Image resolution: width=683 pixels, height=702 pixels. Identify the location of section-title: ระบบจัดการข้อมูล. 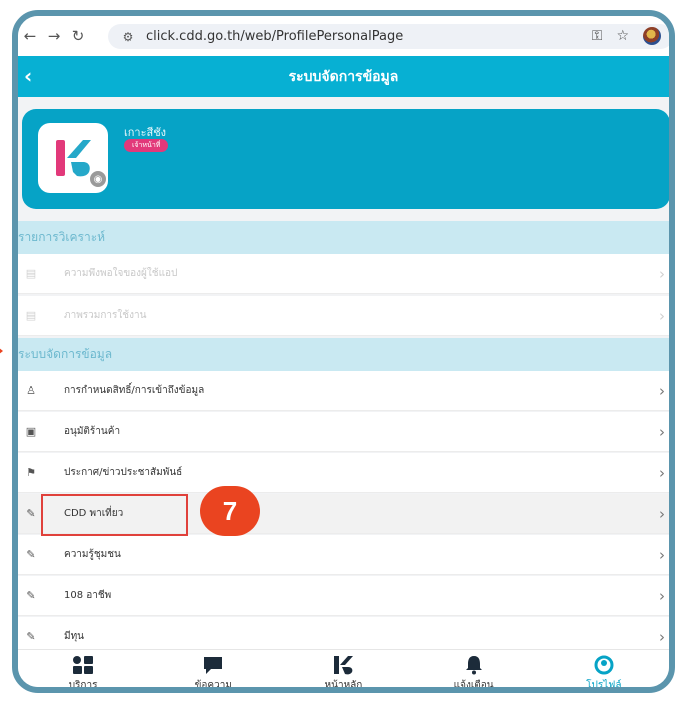
(65, 354).